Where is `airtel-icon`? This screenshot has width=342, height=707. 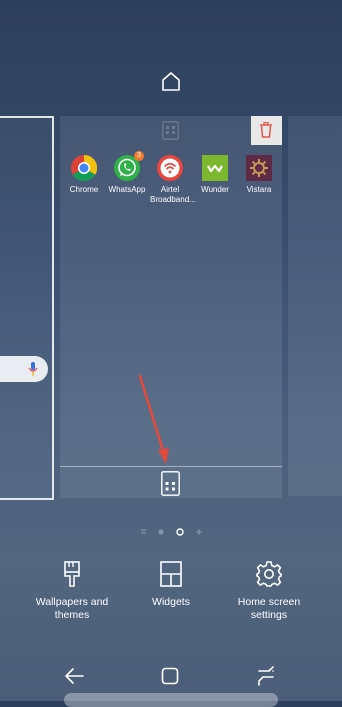
airtel-icon is located at coordinates (170, 168).